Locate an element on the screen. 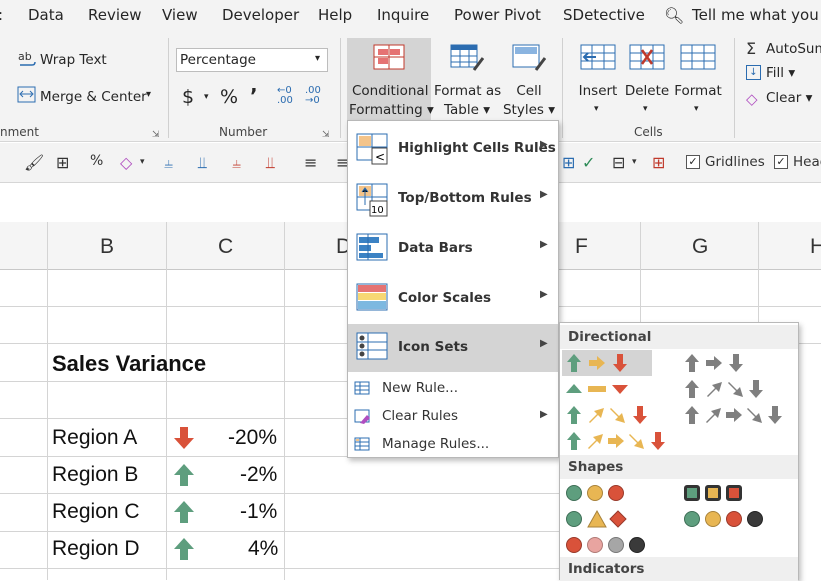 Image resolution: width=821 pixels, height=581 pixels. percent-button: % is located at coordinates (229, 97).